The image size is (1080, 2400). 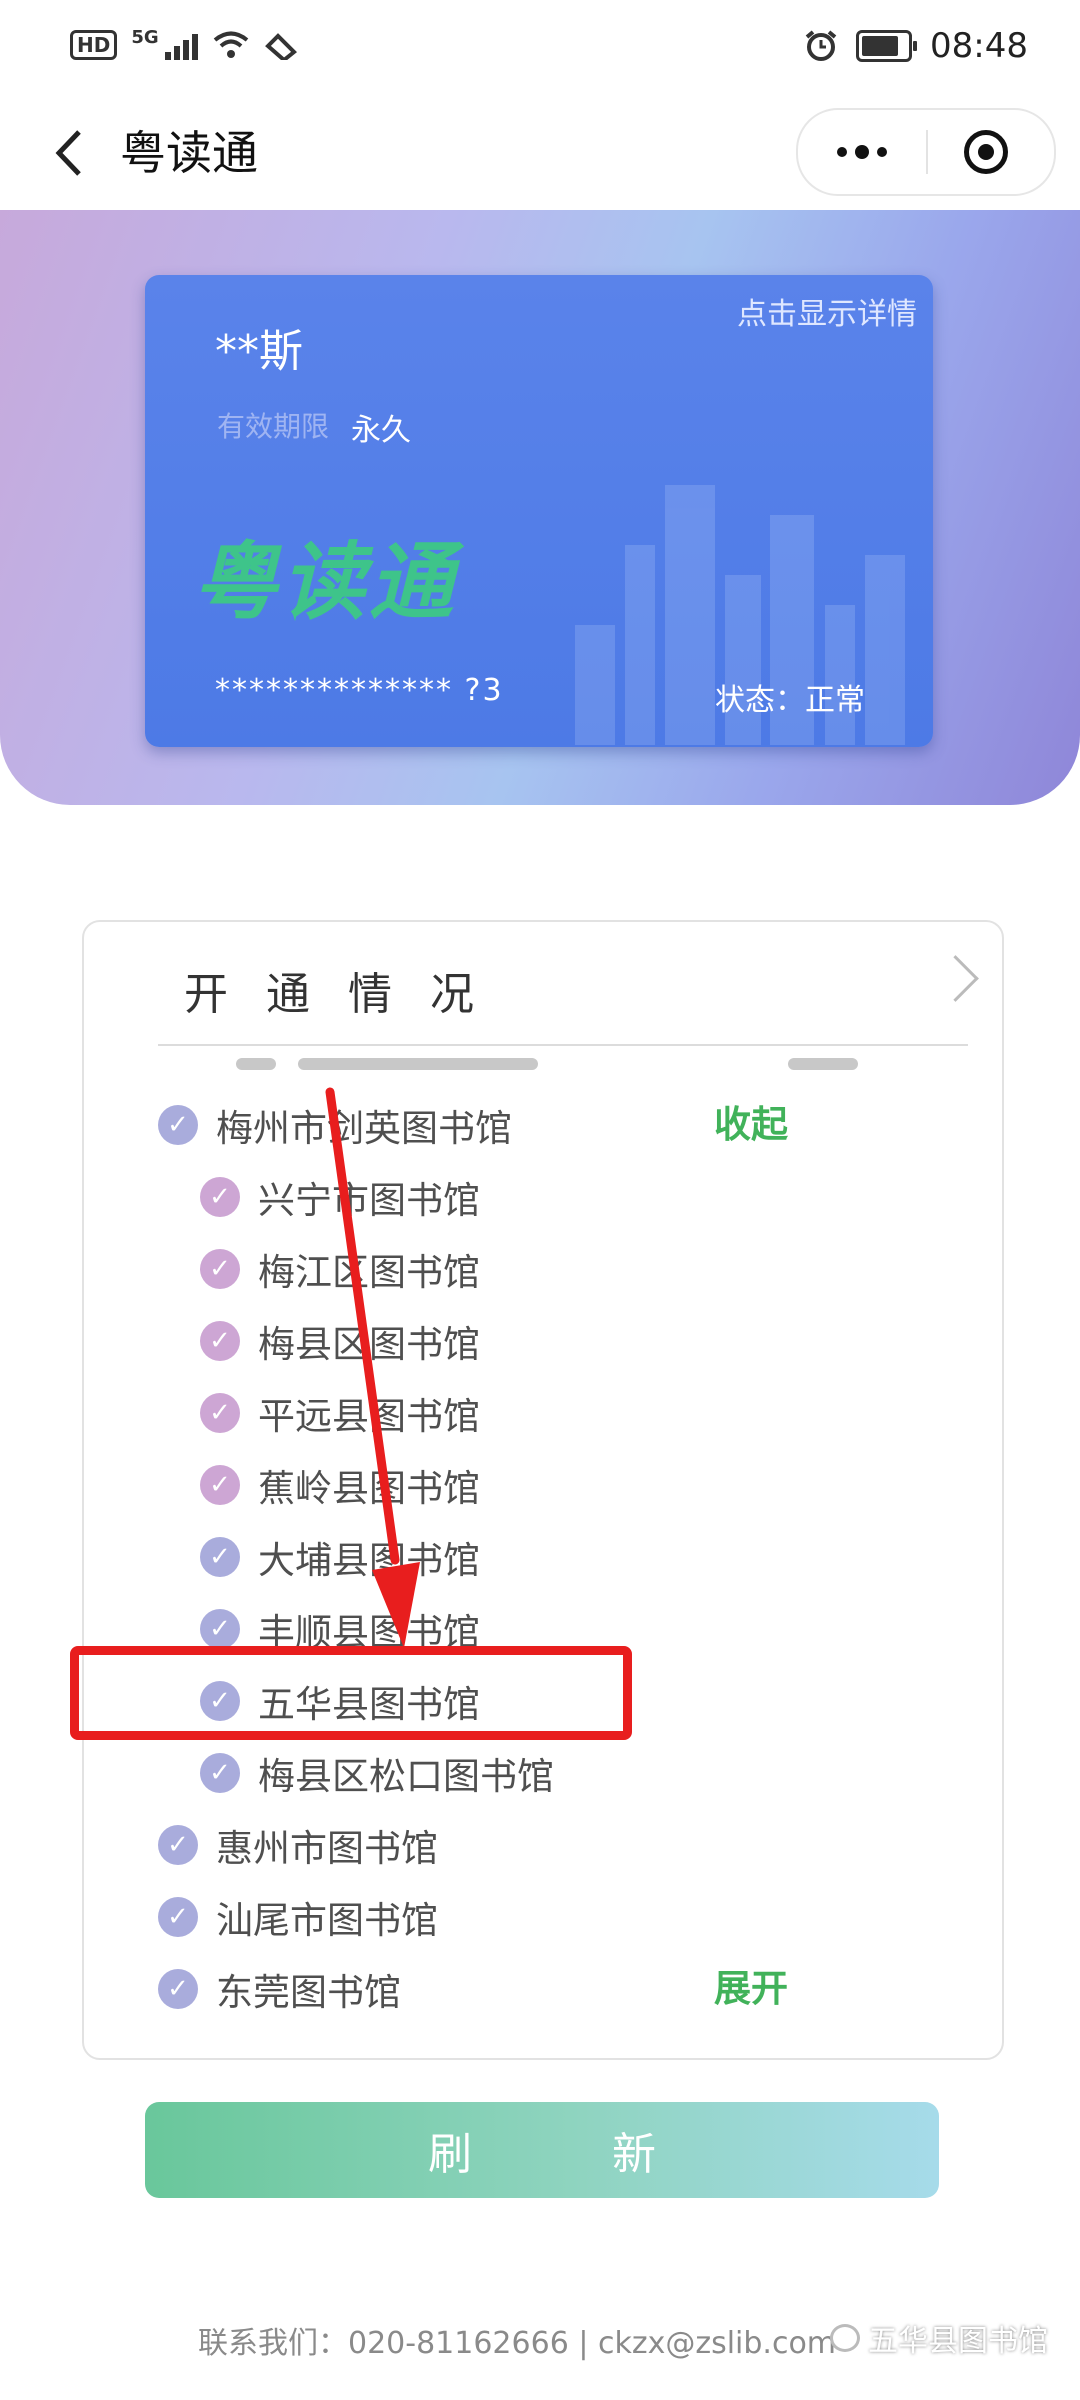 I want to click on alarm-icon, so click(x=821, y=45).